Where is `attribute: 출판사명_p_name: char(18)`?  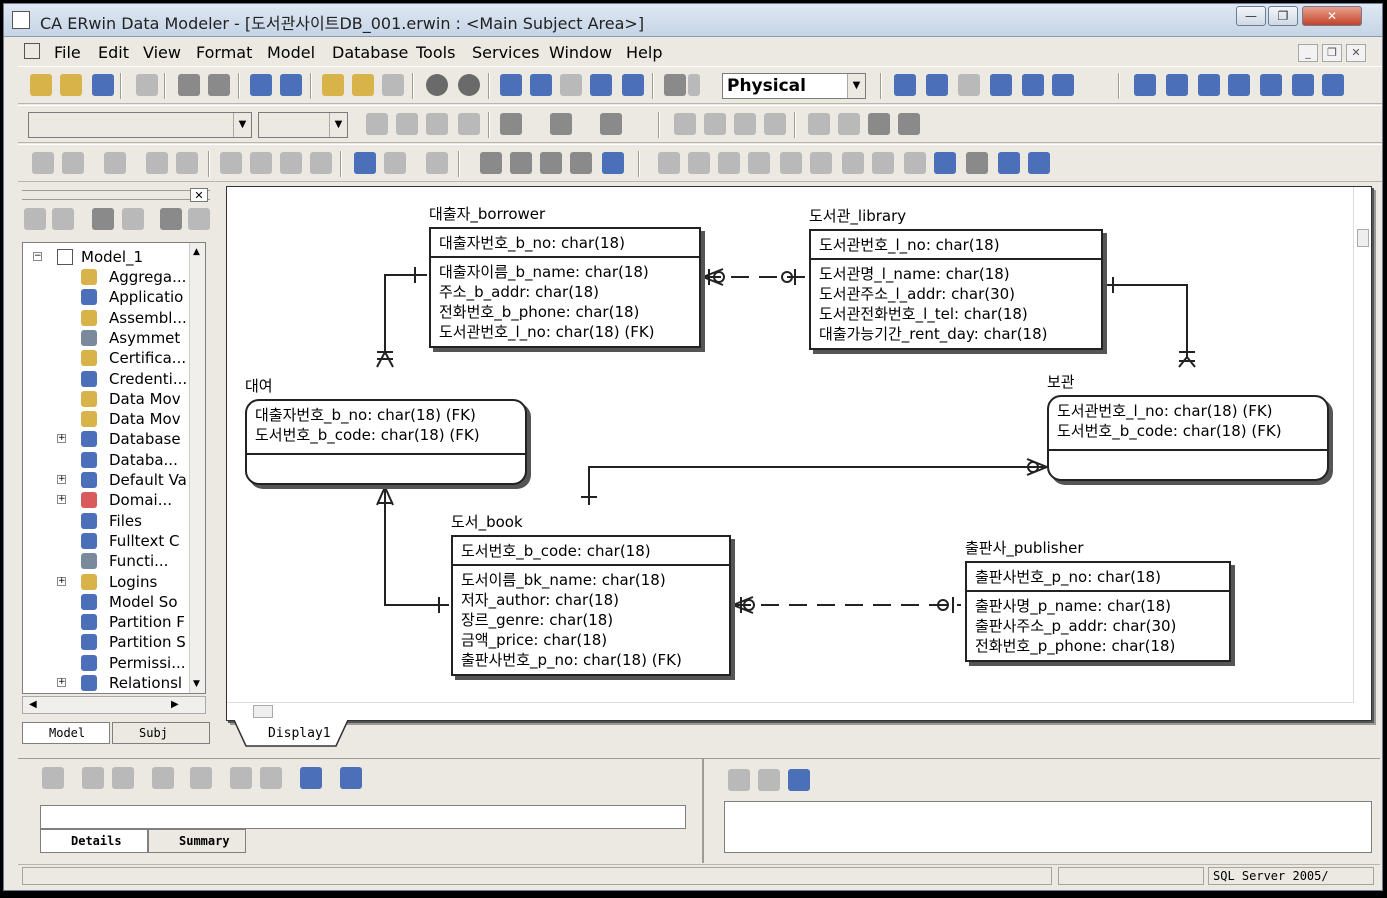 attribute: 출판사명_p_name: char(18) is located at coordinates (1098, 606).